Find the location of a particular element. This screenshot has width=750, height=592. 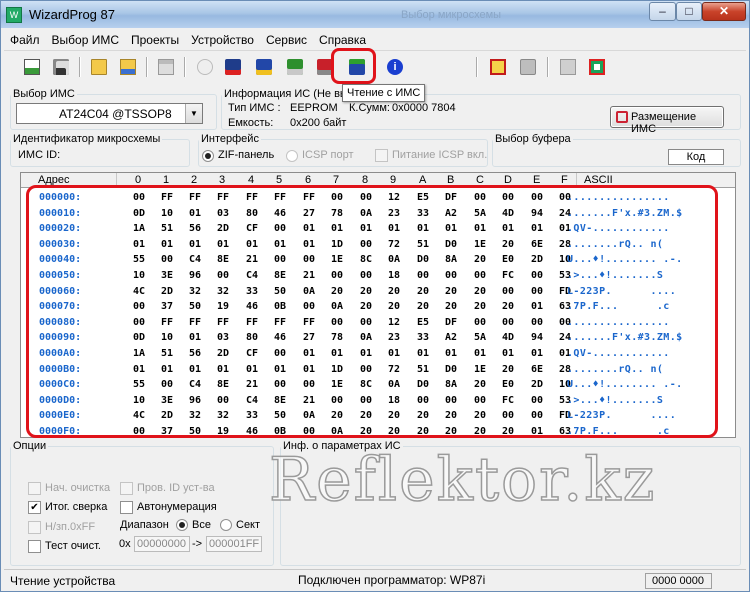

watermark-text: Reflektor.kz is located at coordinates (462, 480).